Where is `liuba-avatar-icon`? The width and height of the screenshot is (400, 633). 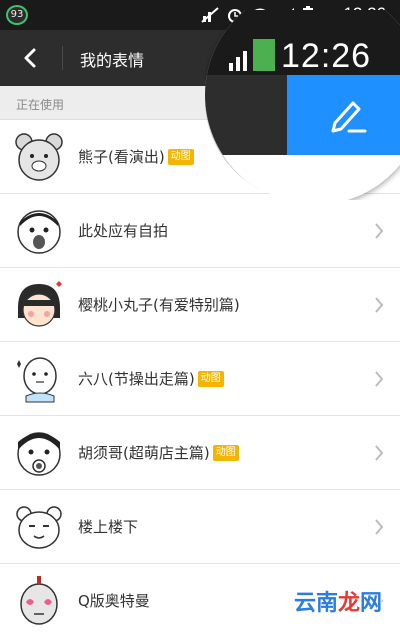 liuba-avatar-icon is located at coordinates (37, 380).